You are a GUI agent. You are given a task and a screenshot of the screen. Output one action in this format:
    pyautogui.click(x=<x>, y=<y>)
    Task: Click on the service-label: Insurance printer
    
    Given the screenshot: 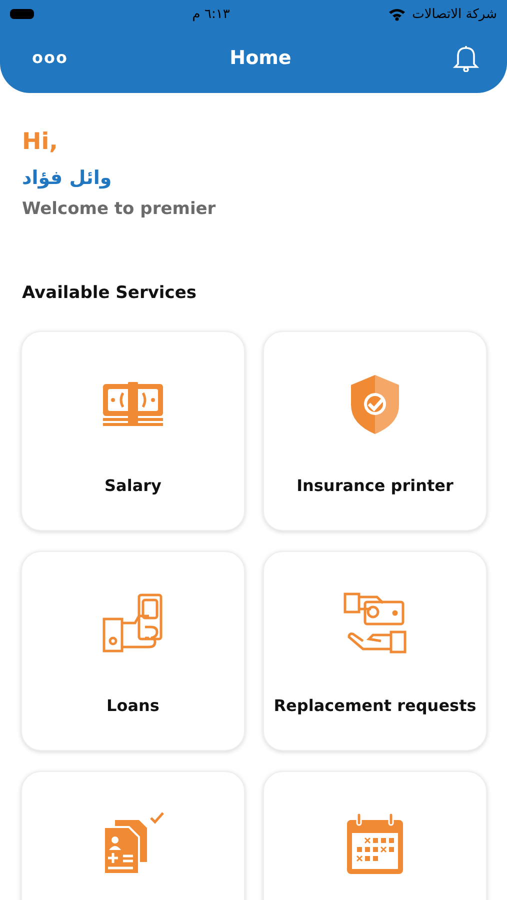 What is the action you would take?
    pyautogui.click(x=375, y=485)
    